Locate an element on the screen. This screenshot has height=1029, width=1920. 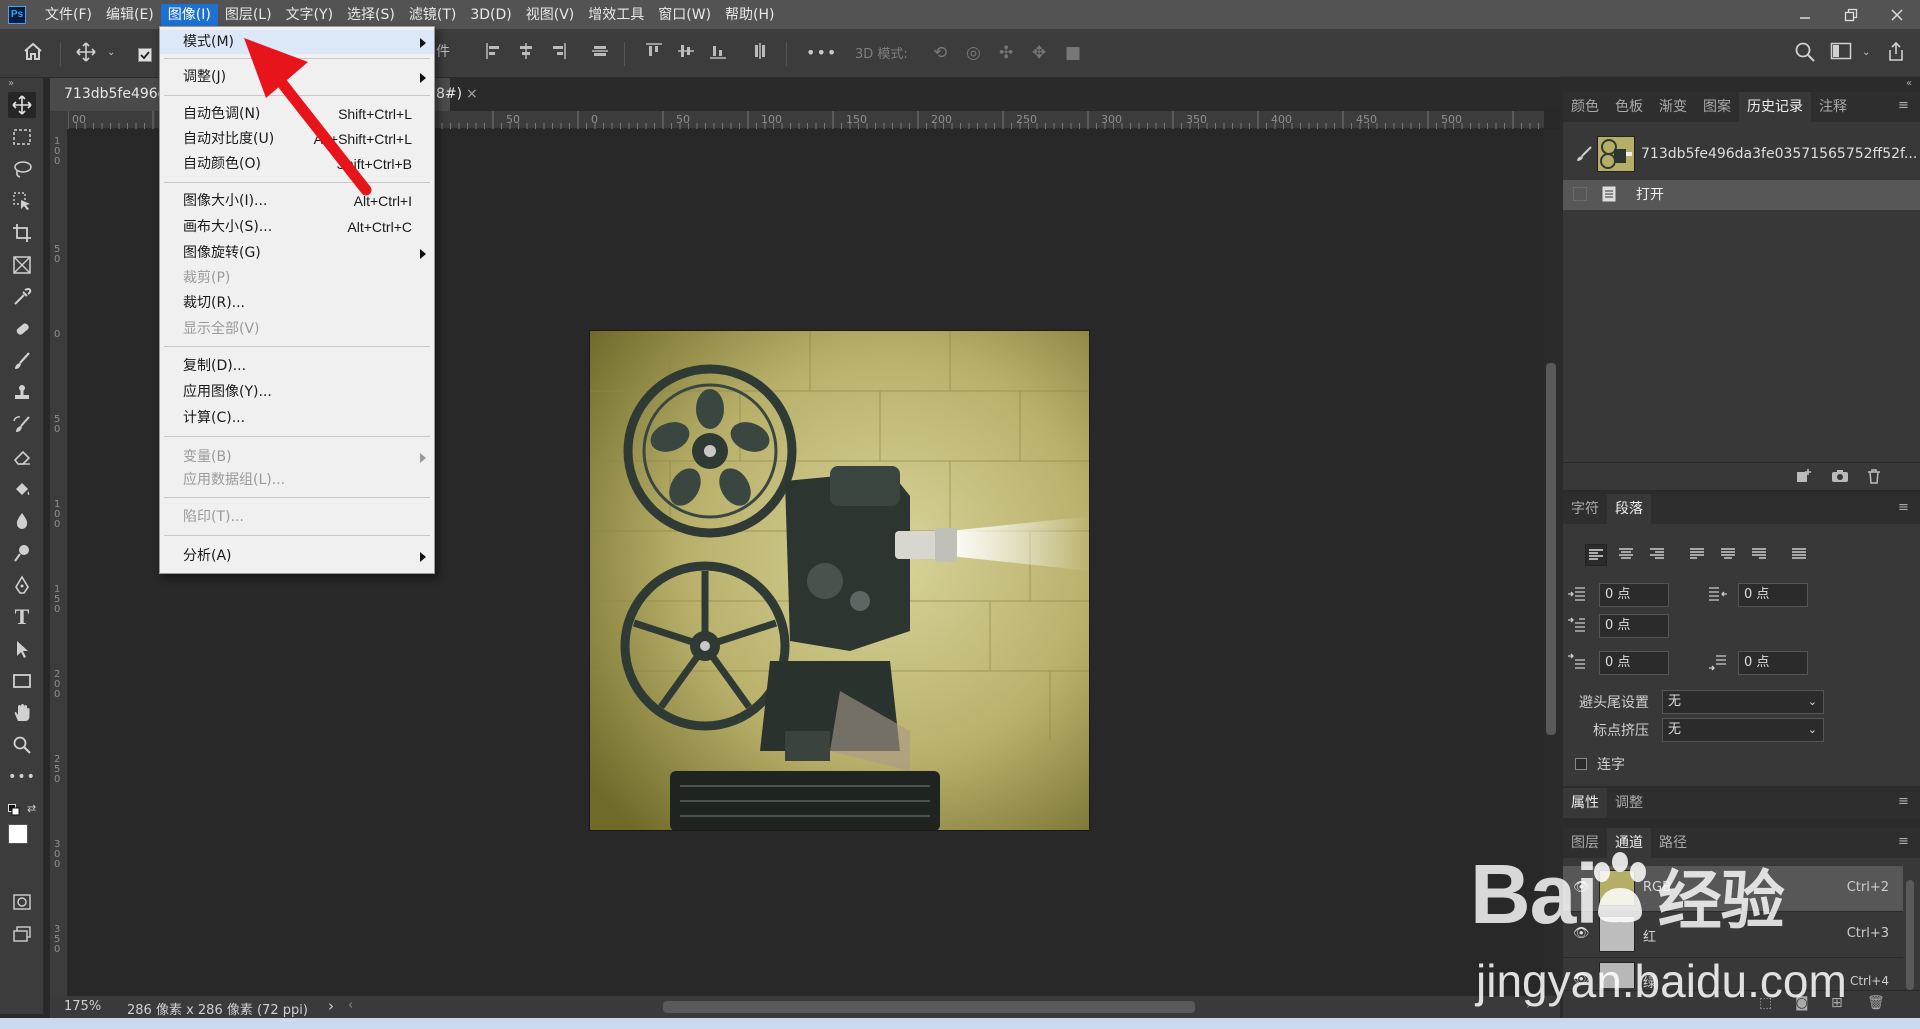
menu-select: 选择(S) is located at coordinates (371, 15).